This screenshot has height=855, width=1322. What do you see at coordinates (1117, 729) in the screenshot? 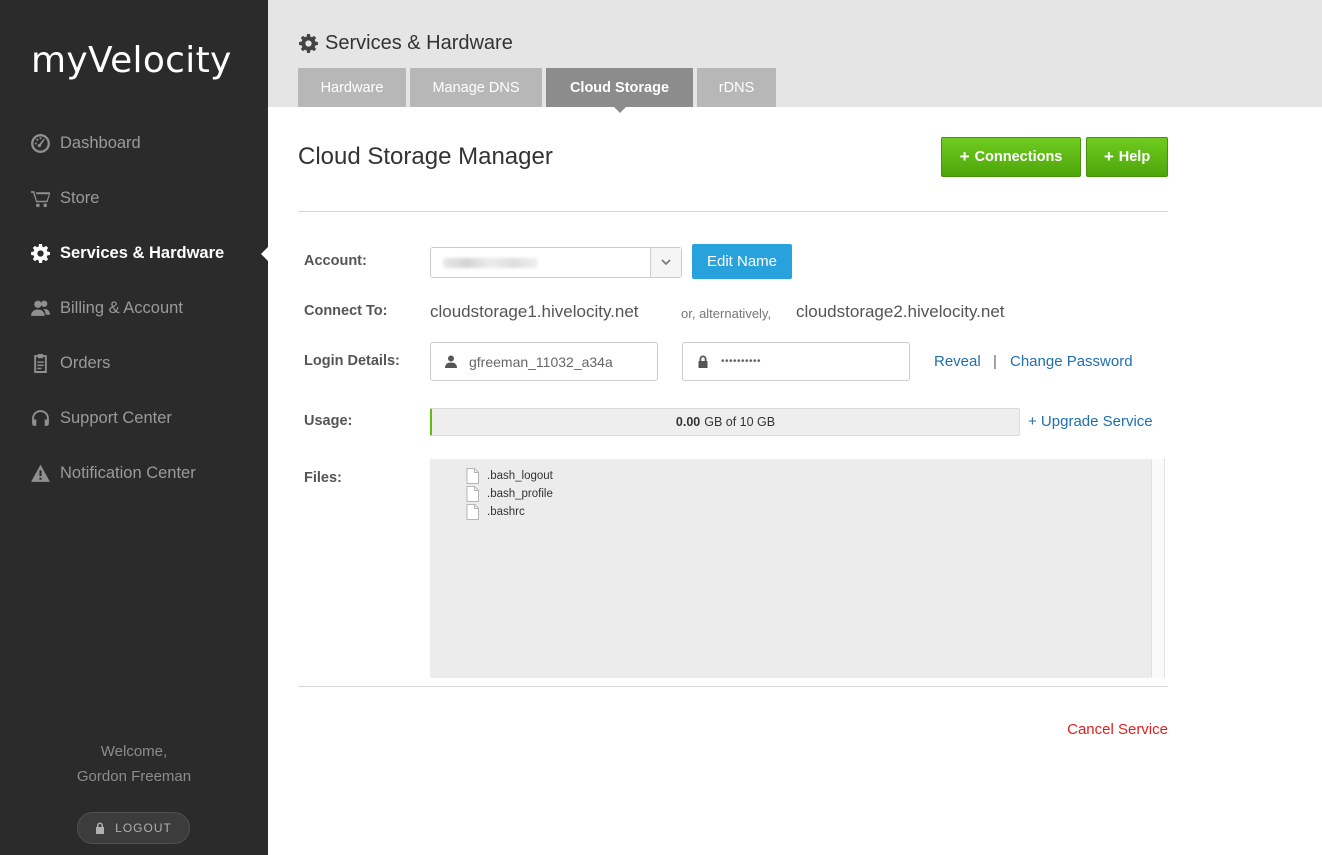
I see `cancel-service-link: Cancel Service` at bounding box center [1117, 729].